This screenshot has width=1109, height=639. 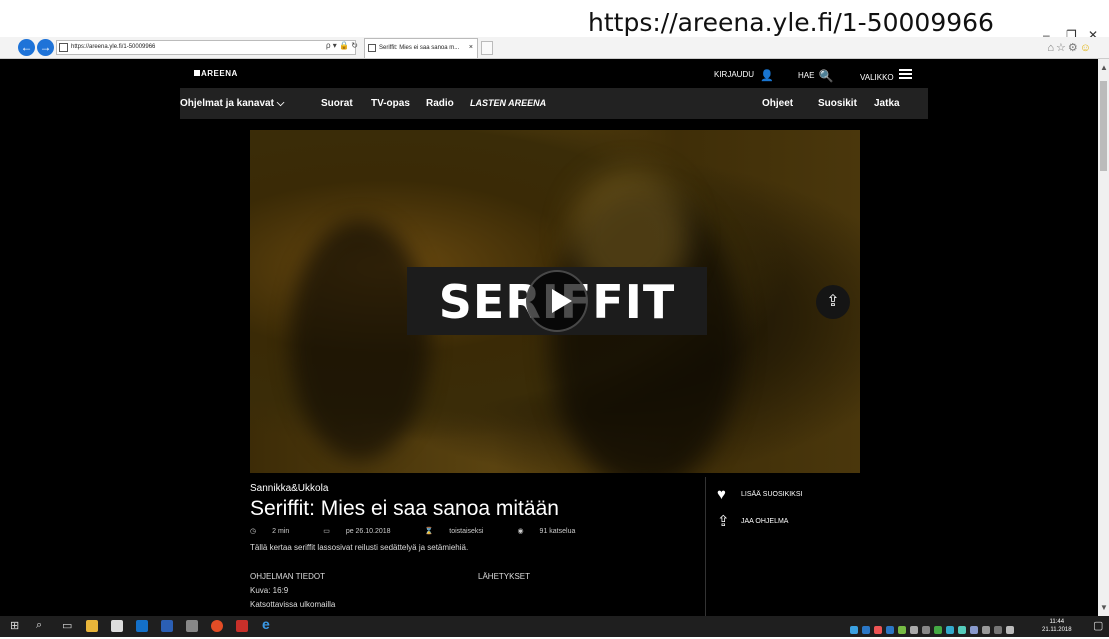 I want to click on calendar-icon: ▭, so click(x=326, y=531).